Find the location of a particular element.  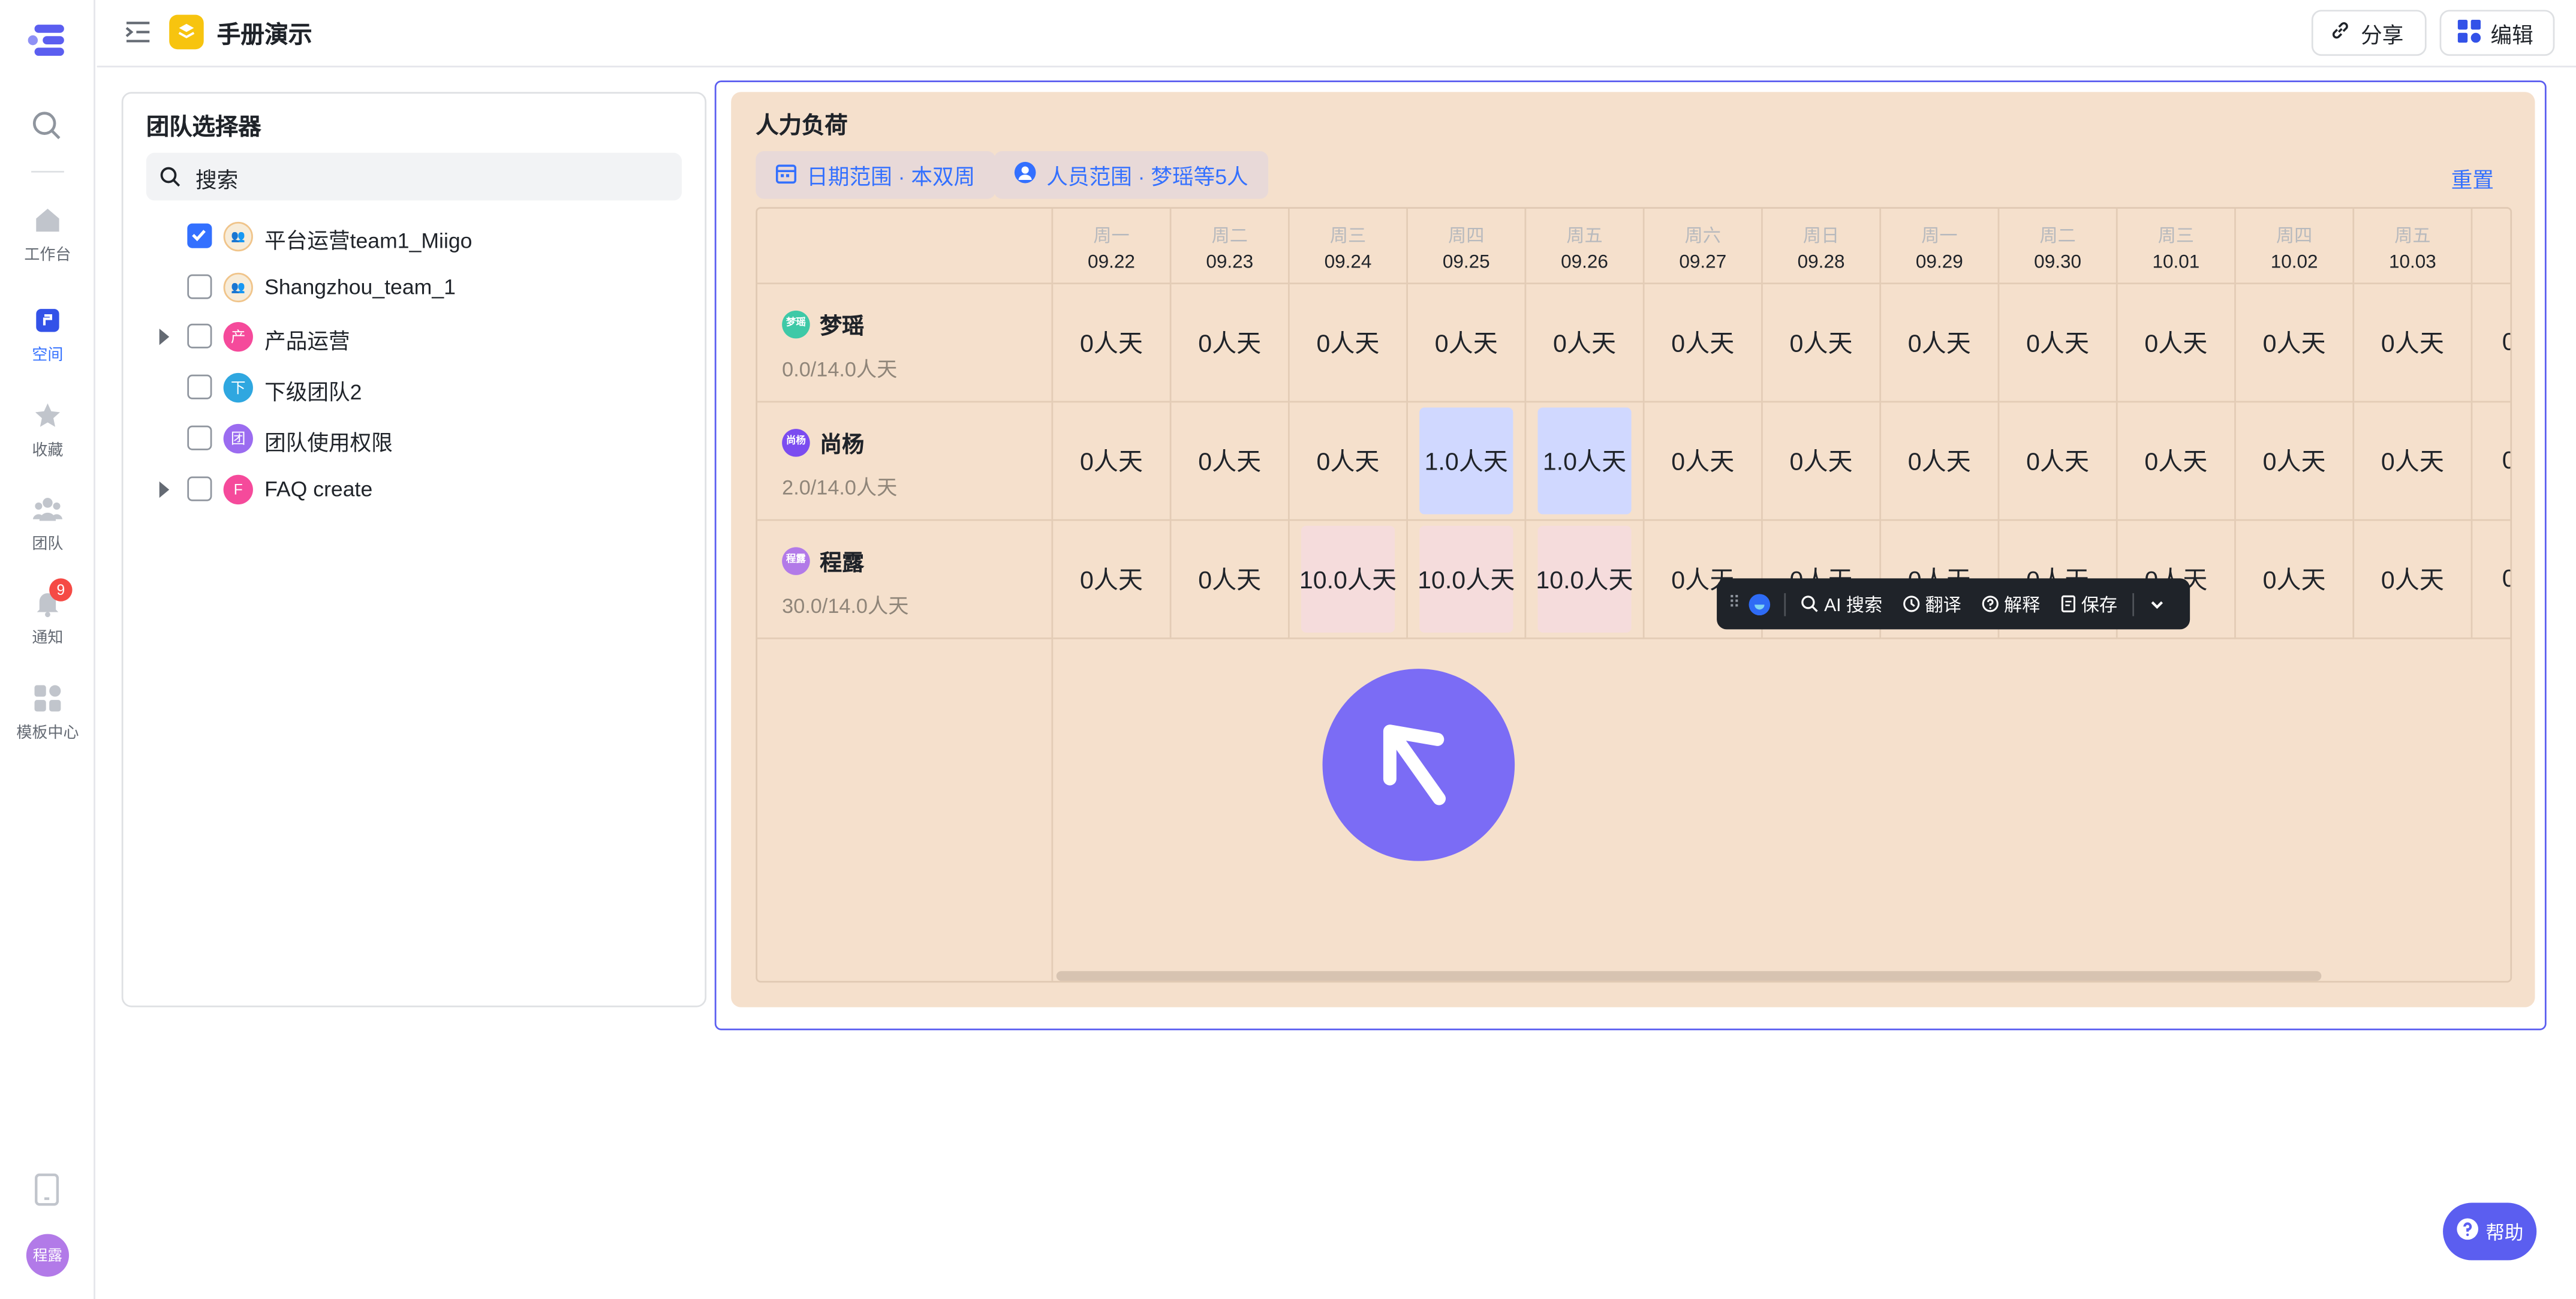

grid-edit-icon is located at coordinates (2469, 33).